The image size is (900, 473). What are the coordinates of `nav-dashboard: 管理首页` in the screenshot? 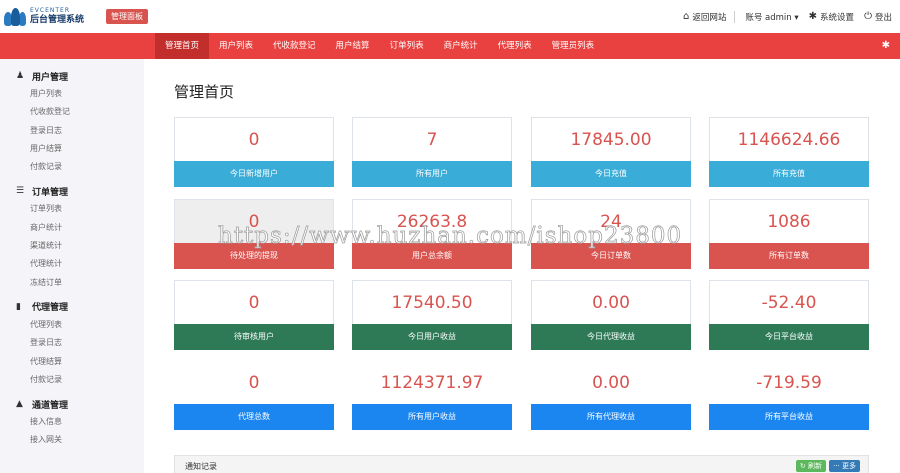 It's located at (182, 46).